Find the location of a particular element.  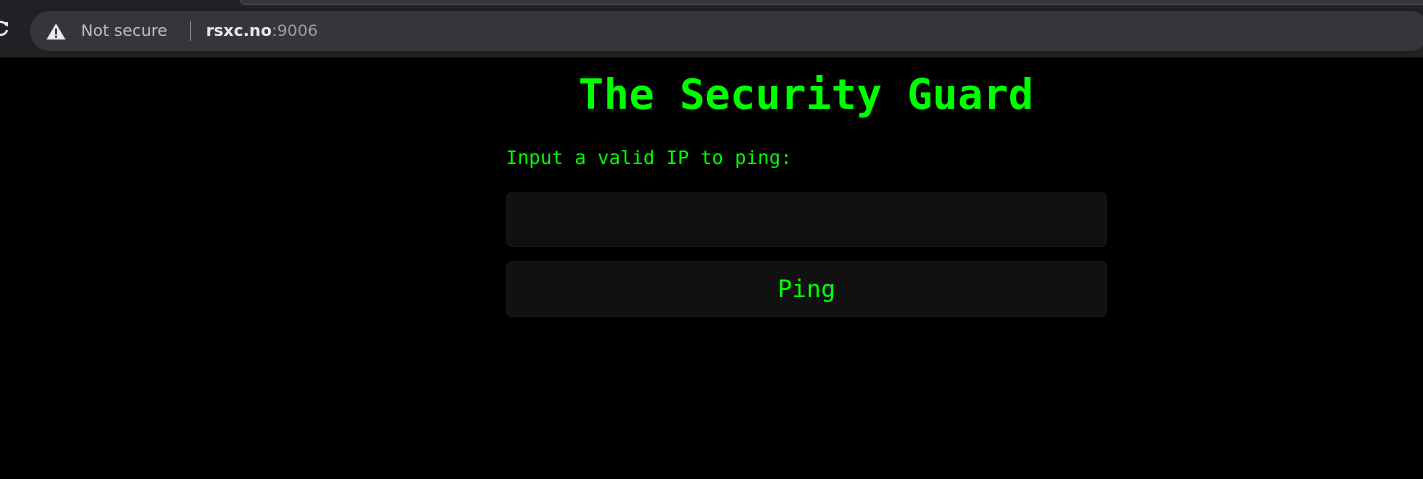

ping-button: Ping is located at coordinates (806, 289).